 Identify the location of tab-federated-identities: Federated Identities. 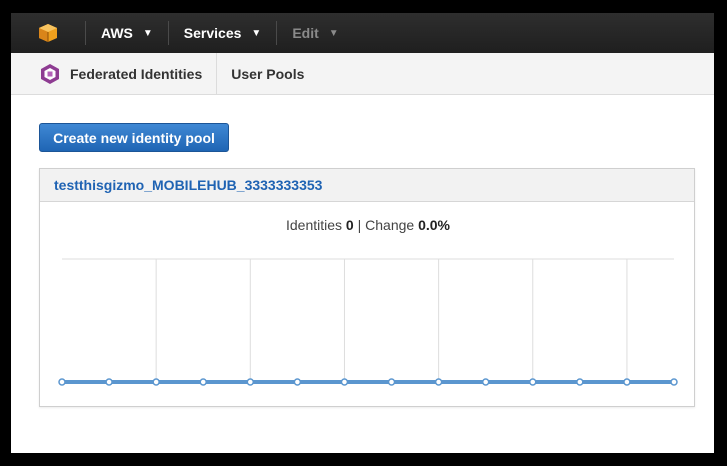
(113, 74).